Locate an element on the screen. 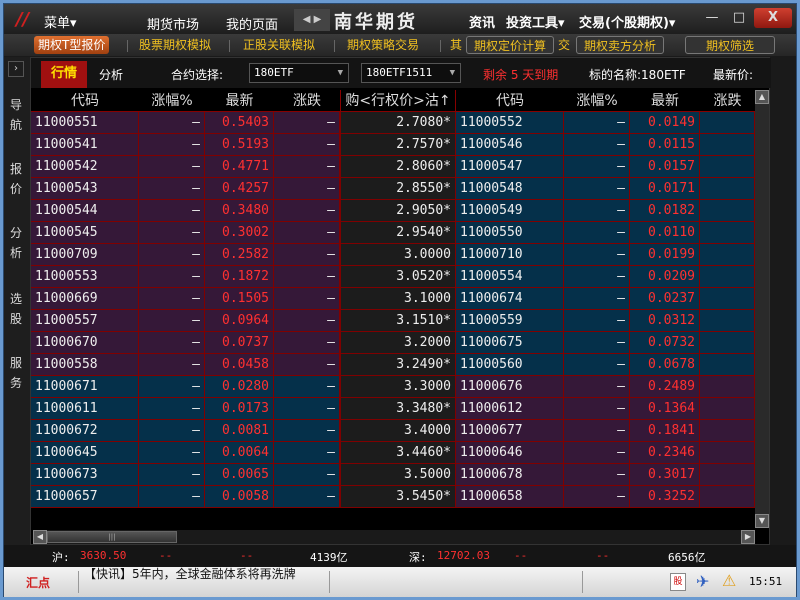 The height and width of the screenshot is (600, 800). close-button: X is located at coordinates (773, 18).